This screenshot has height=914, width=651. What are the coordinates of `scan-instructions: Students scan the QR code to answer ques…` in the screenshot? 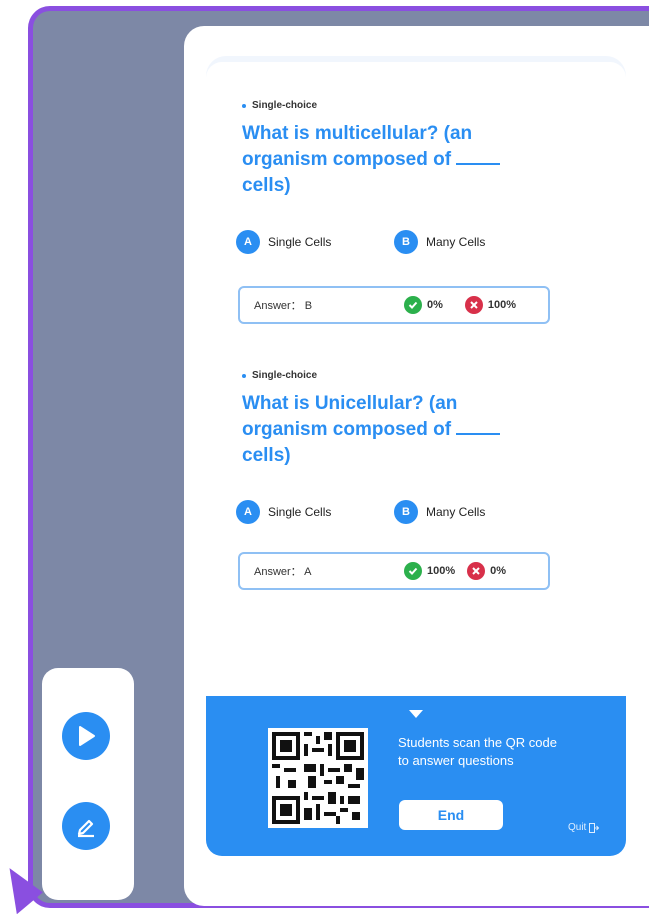 It's located at (477, 751).